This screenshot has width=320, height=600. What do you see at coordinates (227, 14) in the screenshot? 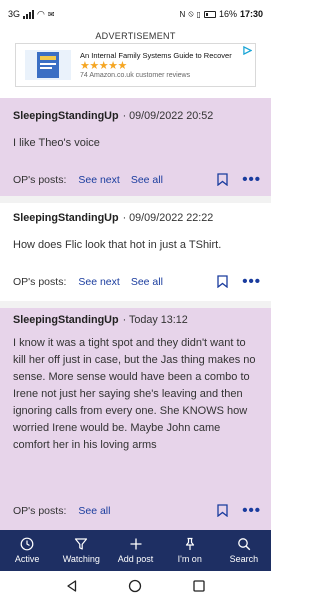
I see `battery-percent: 16%` at bounding box center [227, 14].